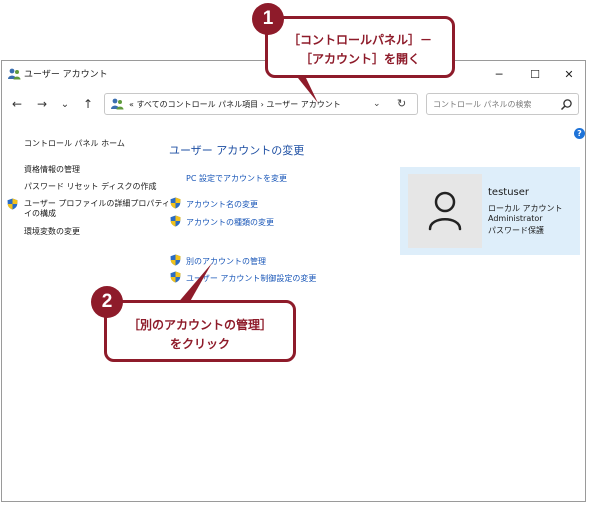 Image resolution: width=589 pixels, height=507 pixels. I want to click on callout-2: ［別のアカウントの管理］ をクリック, so click(200, 331).